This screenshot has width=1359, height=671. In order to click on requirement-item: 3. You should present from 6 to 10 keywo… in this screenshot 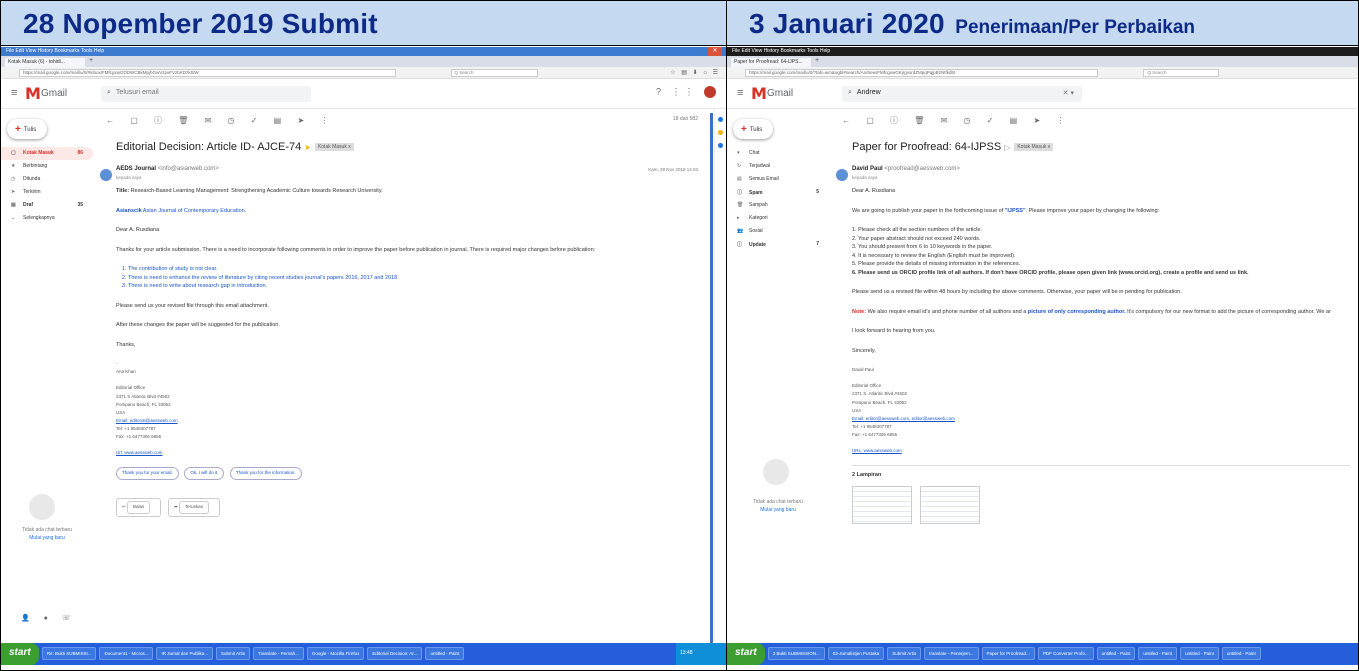, I will do `click(922, 247)`.